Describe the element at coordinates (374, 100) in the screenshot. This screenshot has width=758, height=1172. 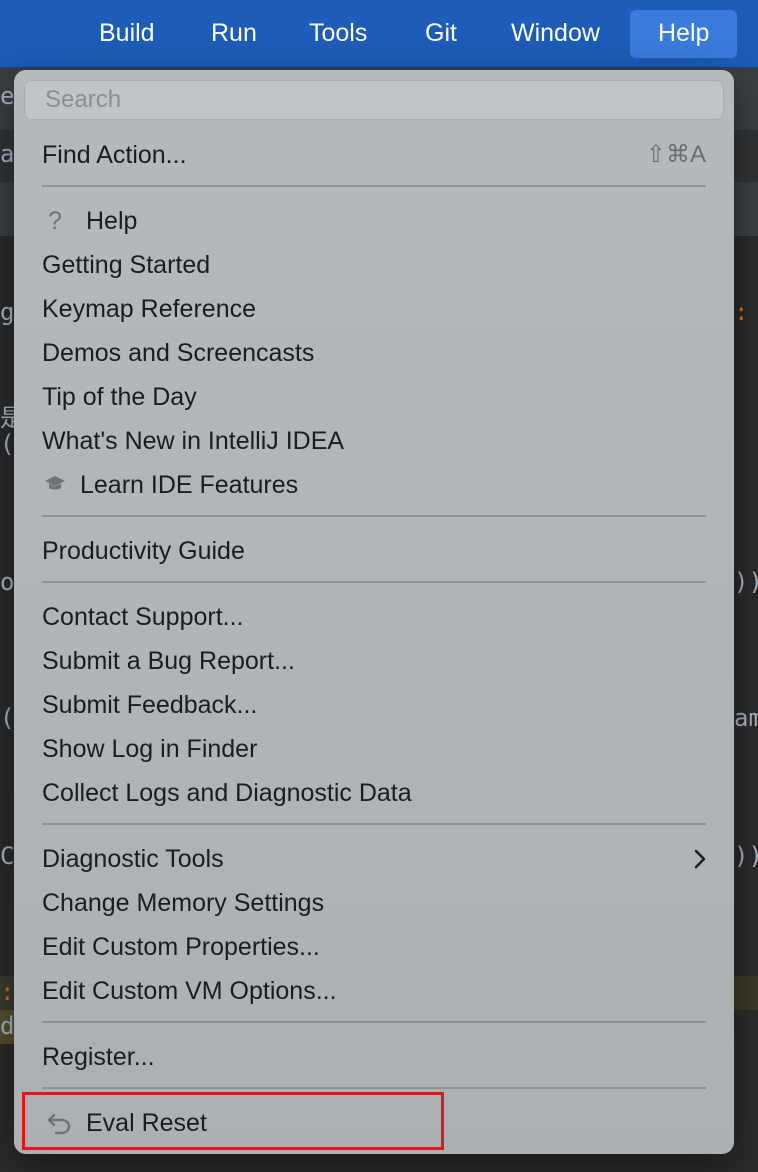
I see `search-input: Search` at that location.